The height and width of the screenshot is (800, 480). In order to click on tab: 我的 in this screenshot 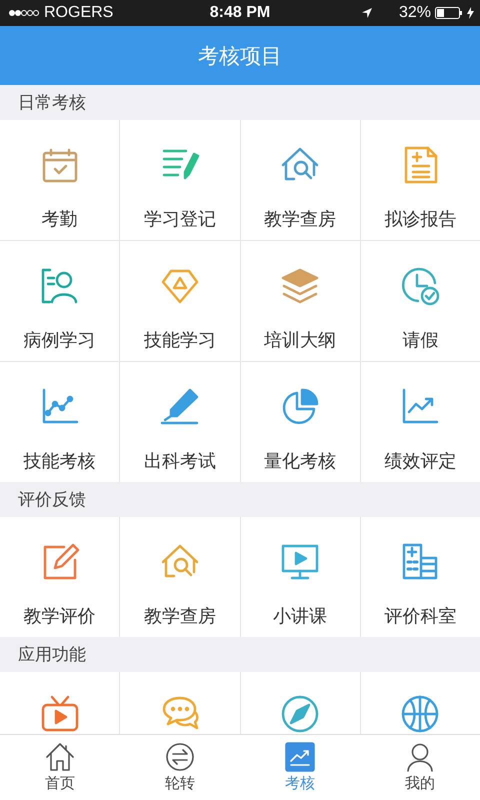, I will do `click(420, 767)`.